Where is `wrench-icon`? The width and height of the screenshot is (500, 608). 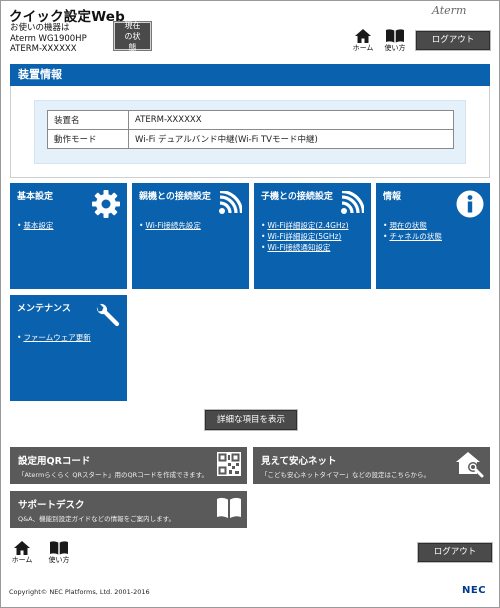
wrench-icon is located at coordinates (108, 315).